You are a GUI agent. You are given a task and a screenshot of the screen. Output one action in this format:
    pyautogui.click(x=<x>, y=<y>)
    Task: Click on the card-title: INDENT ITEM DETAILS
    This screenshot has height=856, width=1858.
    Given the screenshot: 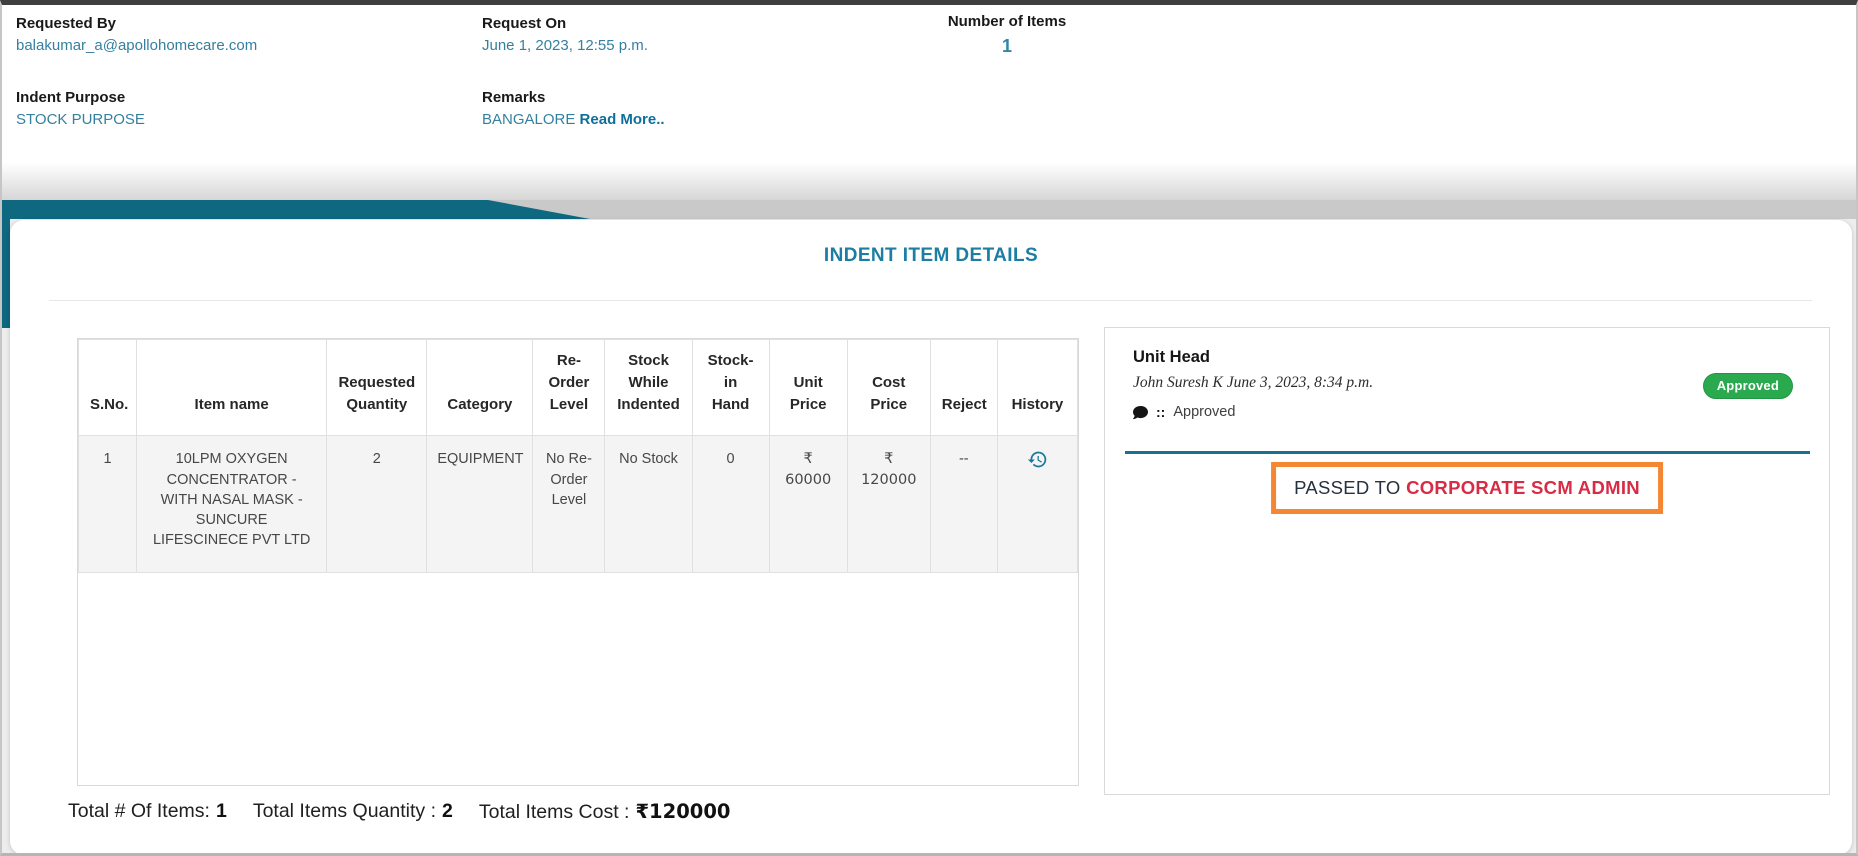 What is the action you would take?
    pyautogui.click(x=931, y=255)
    